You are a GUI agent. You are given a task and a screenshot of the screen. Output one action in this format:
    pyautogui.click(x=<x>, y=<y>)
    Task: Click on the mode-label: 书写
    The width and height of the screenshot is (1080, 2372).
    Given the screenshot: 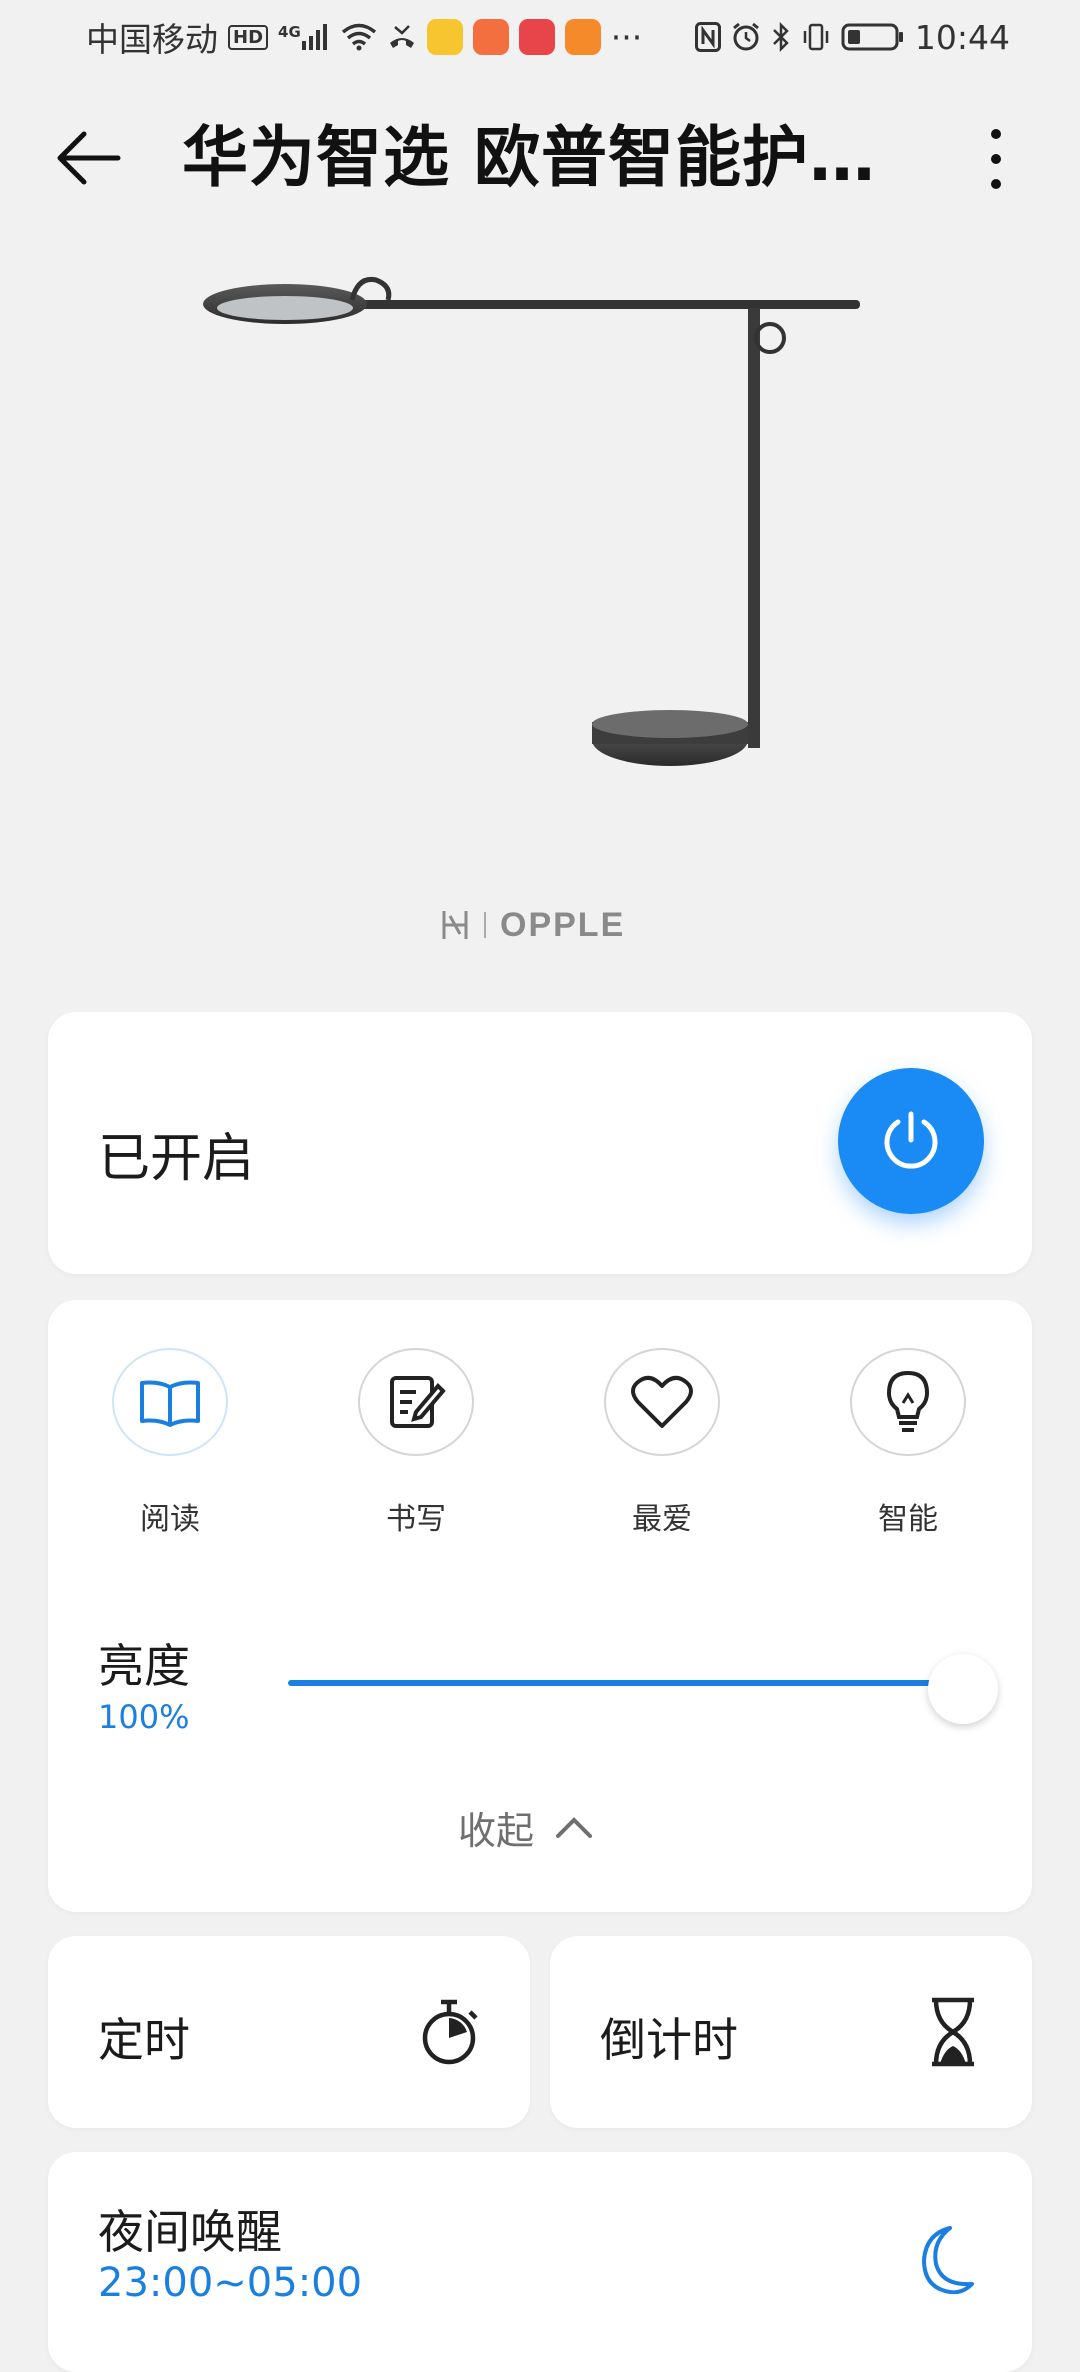 What is the action you would take?
    pyautogui.click(x=416, y=1519)
    